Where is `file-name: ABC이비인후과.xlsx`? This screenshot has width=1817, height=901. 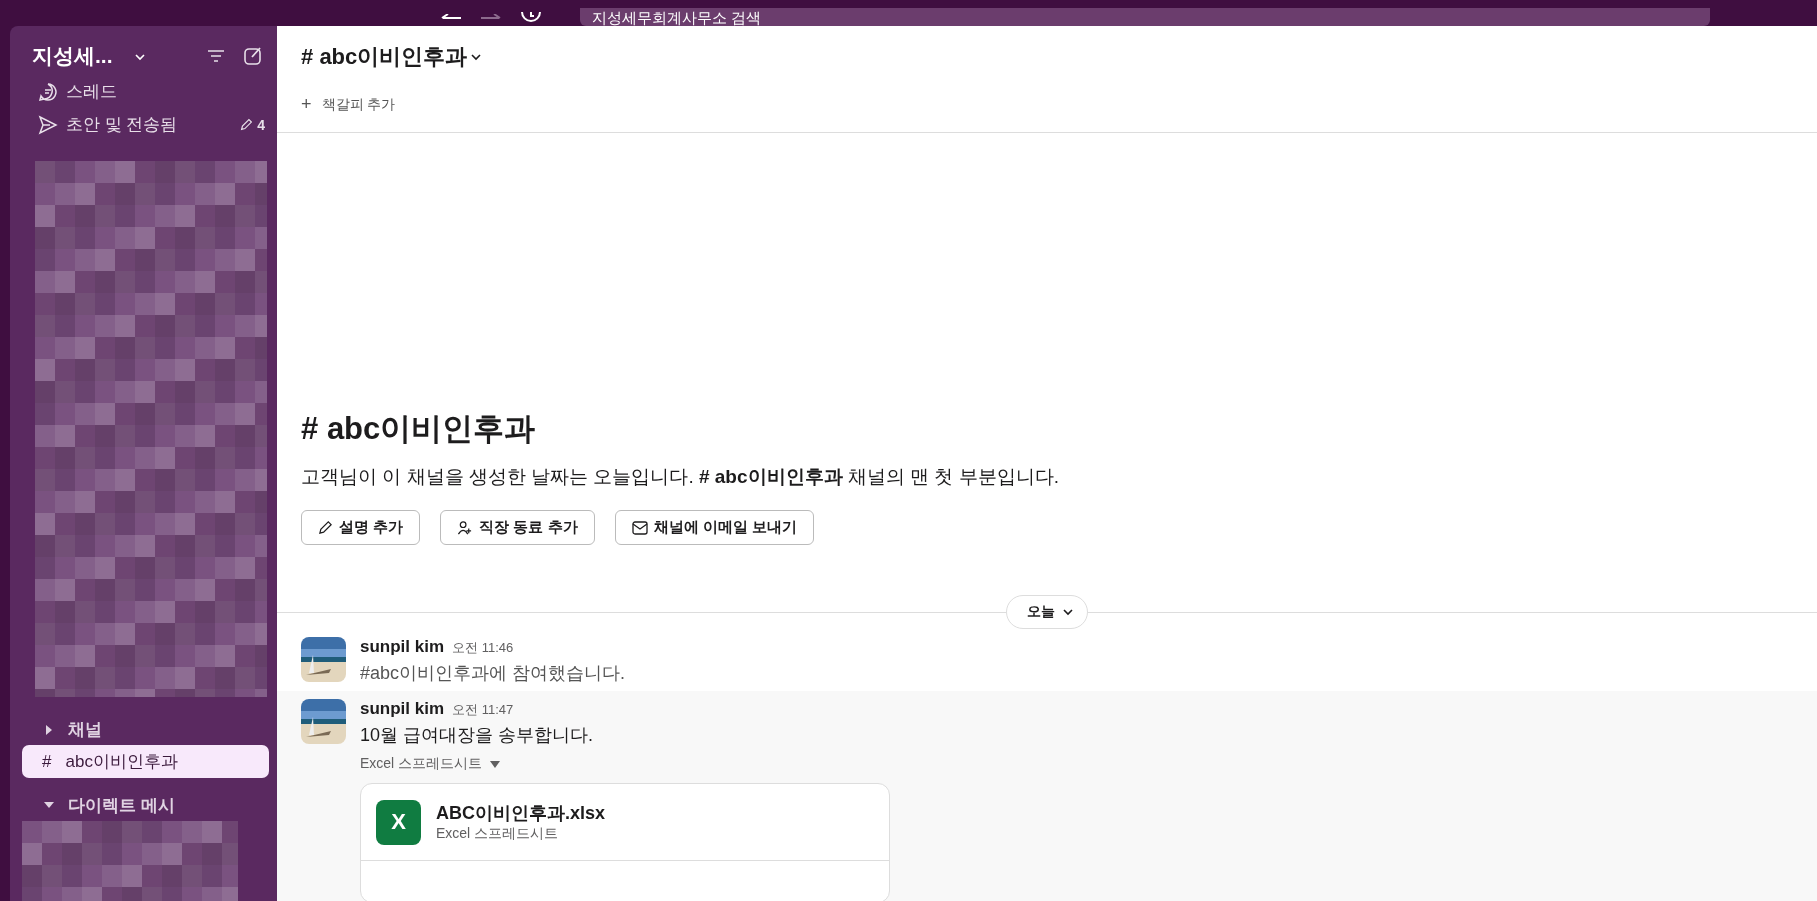 file-name: ABC이비인후과.xlsx is located at coordinates (521, 813).